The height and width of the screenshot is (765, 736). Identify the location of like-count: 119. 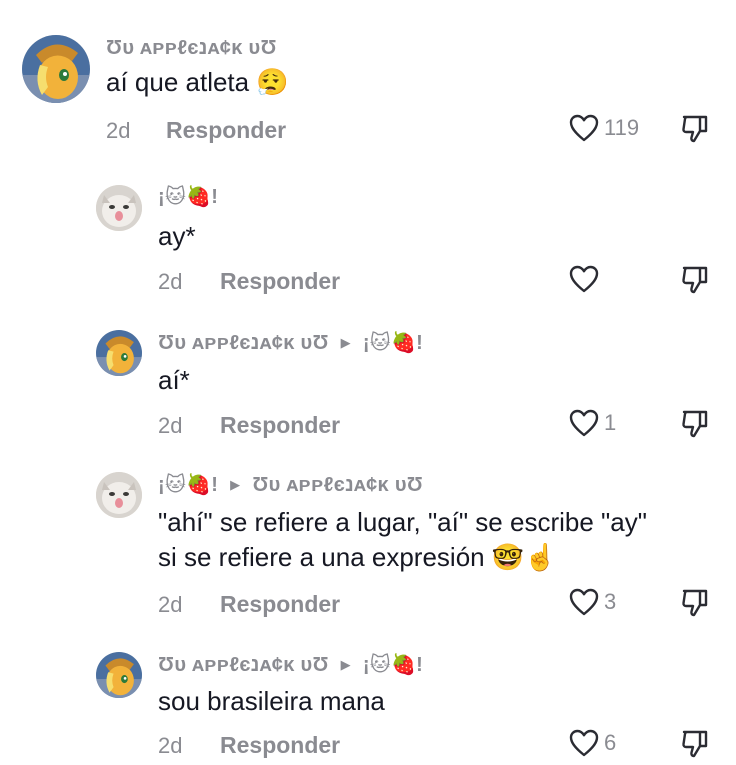
(622, 127).